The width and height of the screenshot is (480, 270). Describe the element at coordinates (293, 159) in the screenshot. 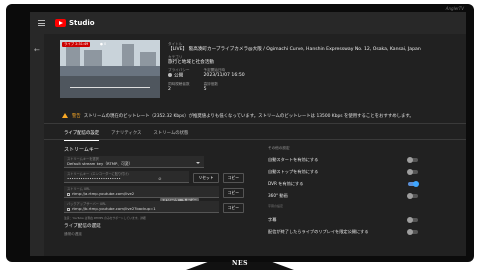

I see `auto-start-label: 自動スタートを有効にする` at that location.